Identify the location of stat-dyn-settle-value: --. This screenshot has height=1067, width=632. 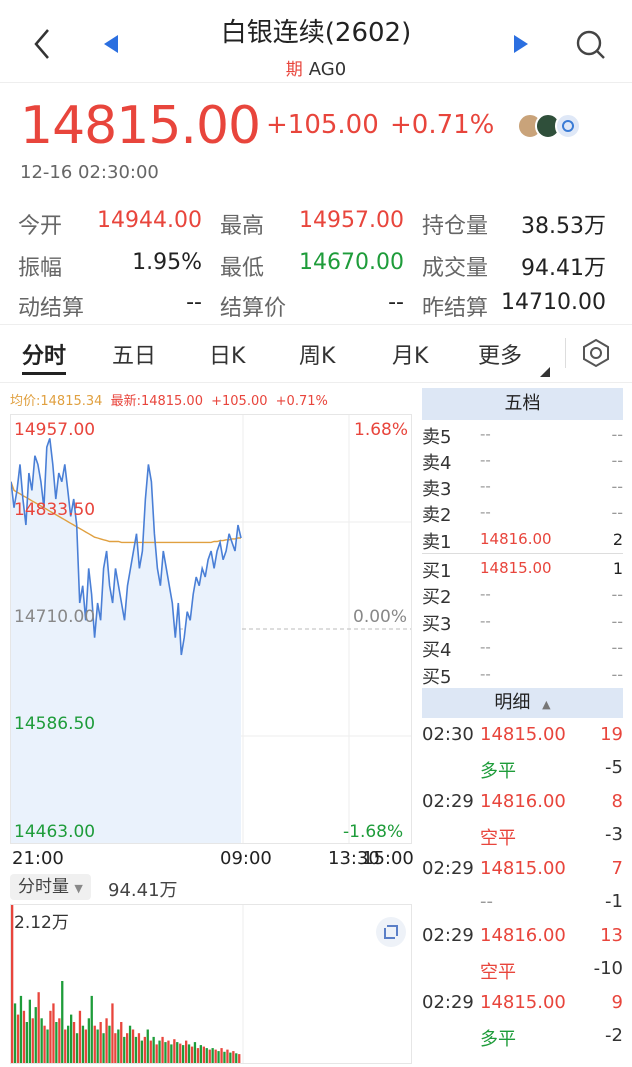
(194, 302).